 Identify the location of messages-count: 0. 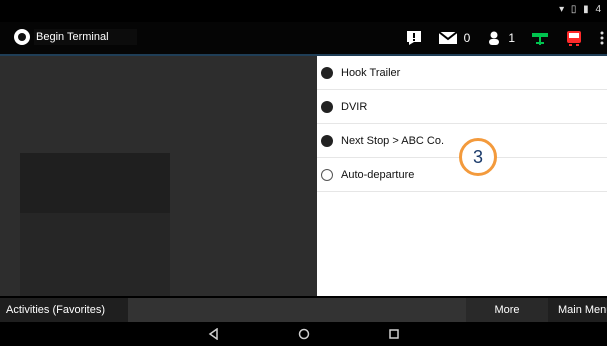
(467, 38).